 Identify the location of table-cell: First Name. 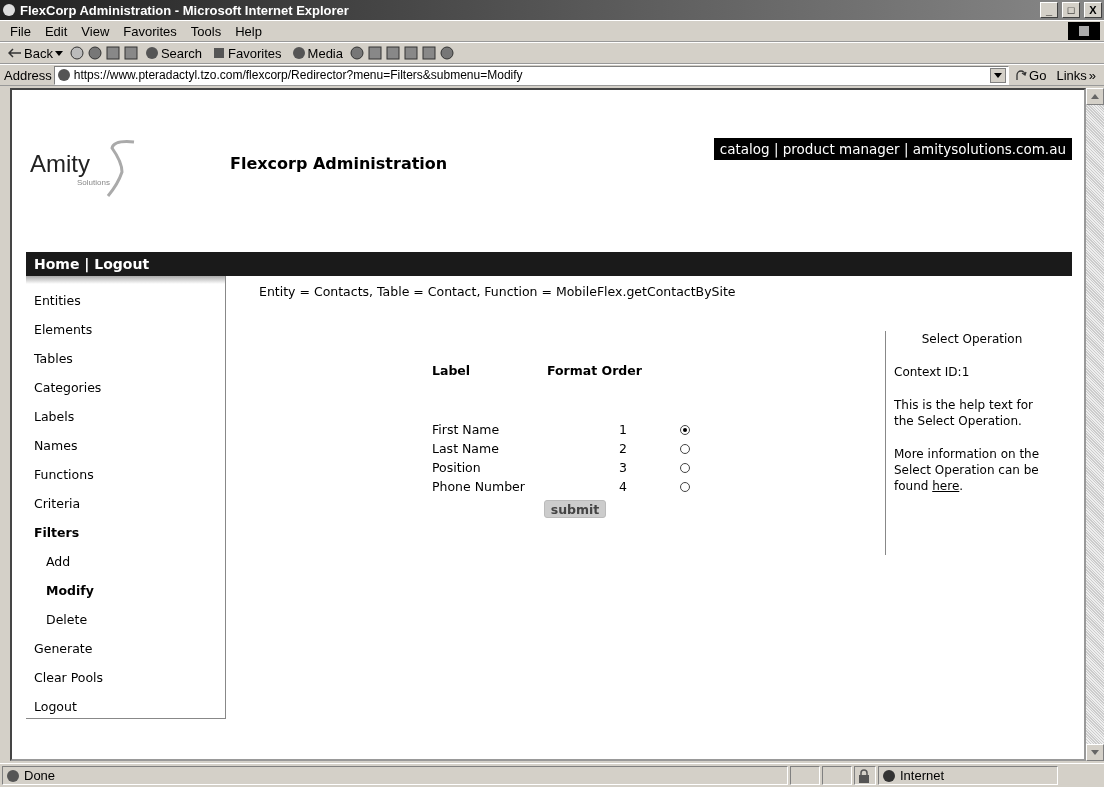
(466, 429).